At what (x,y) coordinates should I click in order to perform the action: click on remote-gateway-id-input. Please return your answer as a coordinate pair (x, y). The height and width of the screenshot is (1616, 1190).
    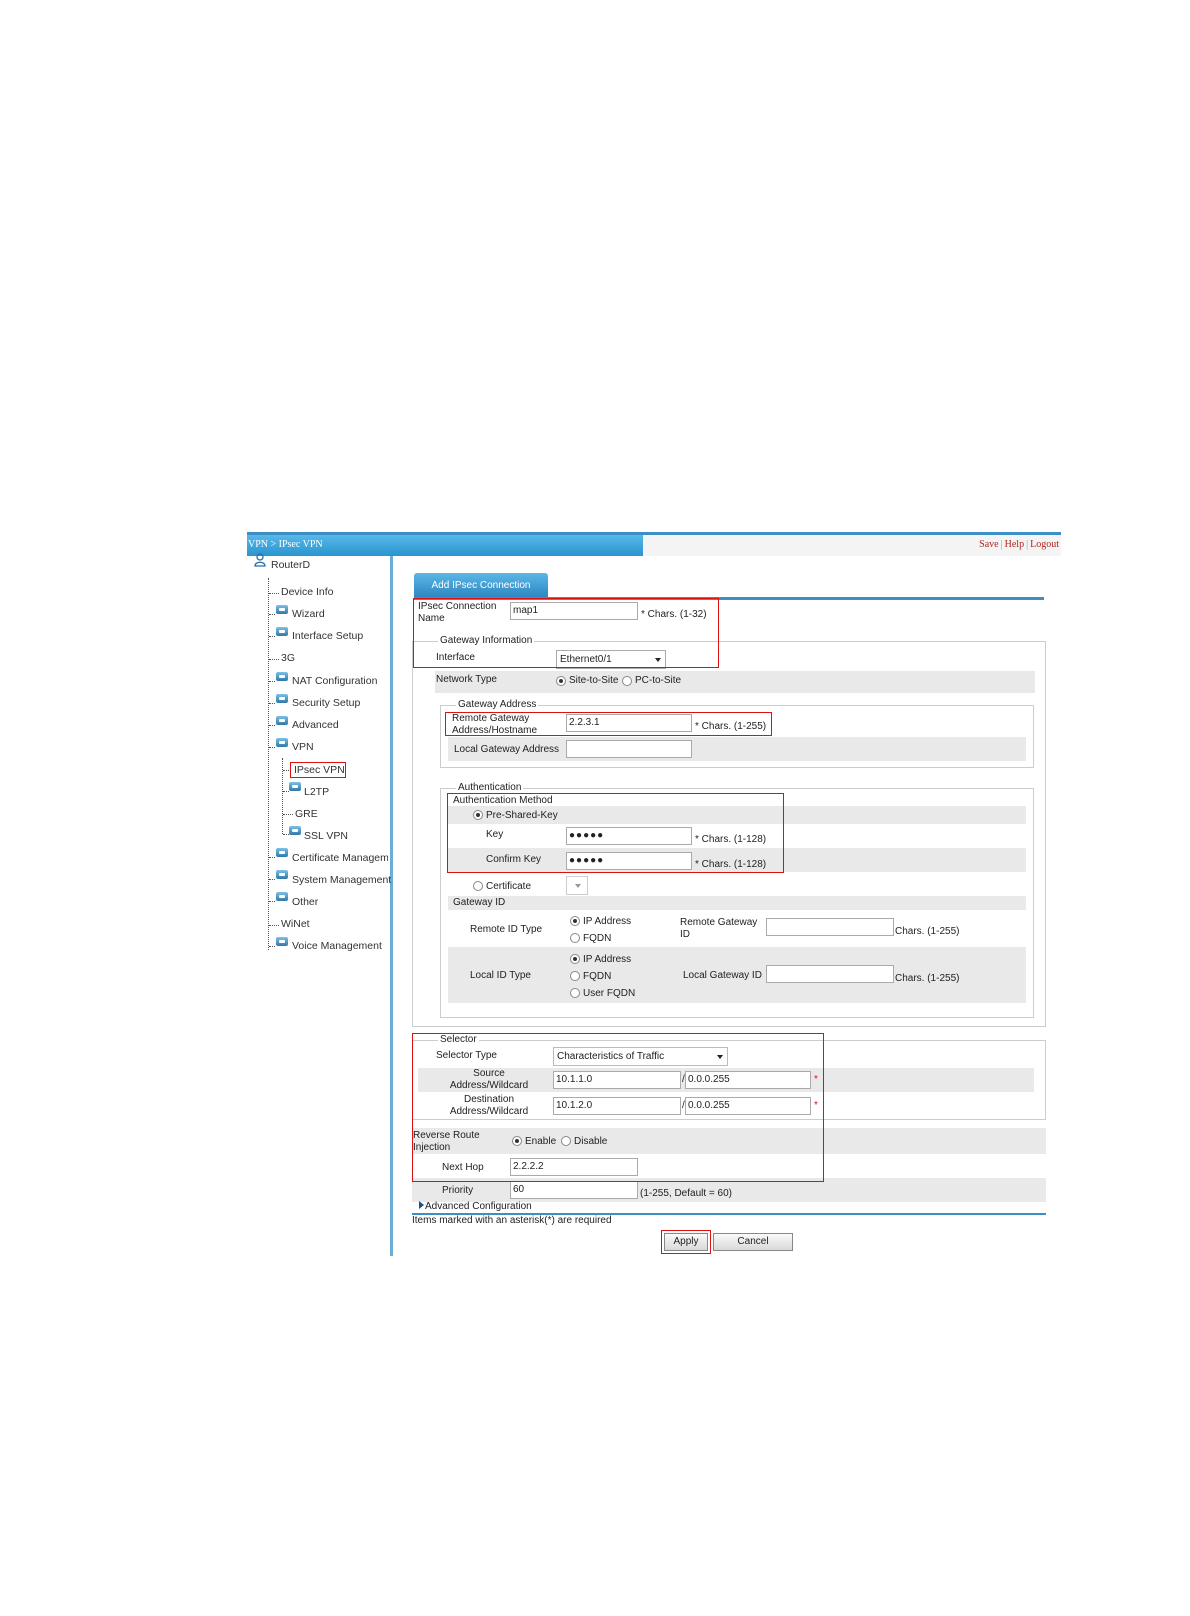
    Looking at the image, I should click on (830, 927).